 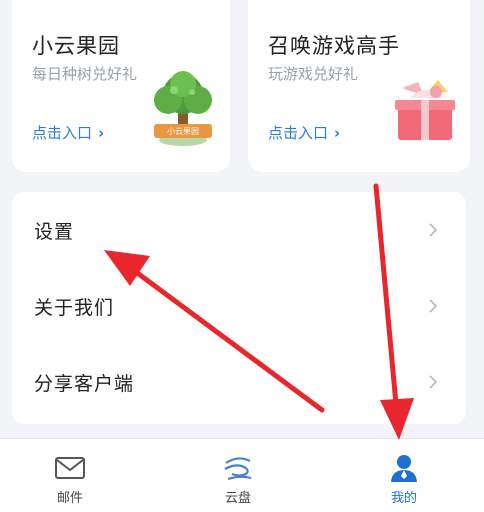 I want to click on mail-icon, so click(x=70, y=468).